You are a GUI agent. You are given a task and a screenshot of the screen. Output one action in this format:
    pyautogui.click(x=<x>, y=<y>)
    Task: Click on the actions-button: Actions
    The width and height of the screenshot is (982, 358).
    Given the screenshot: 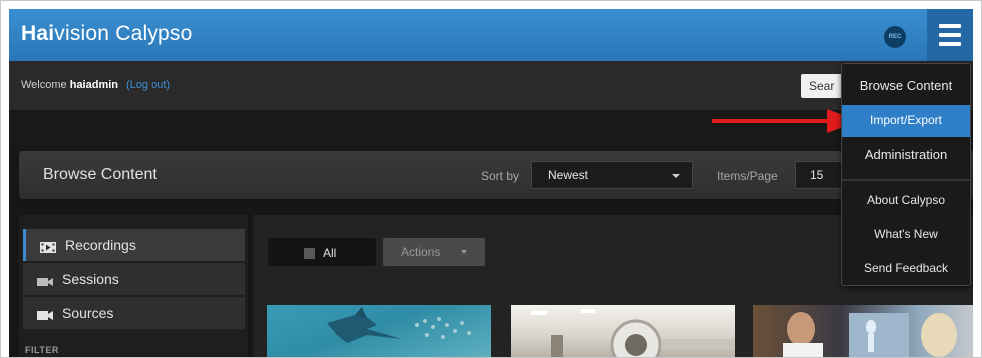 What is the action you would take?
    pyautogui.click(x=434, y=252)
    